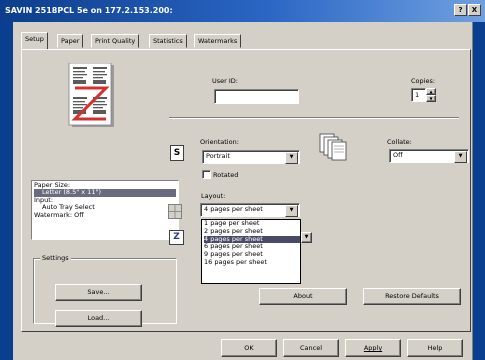 The image size is (485, 360). What do you see at coordinates (423, 81) in the screenshot?
I see `copies-label: Copies:` at bounding box center [423, 81].